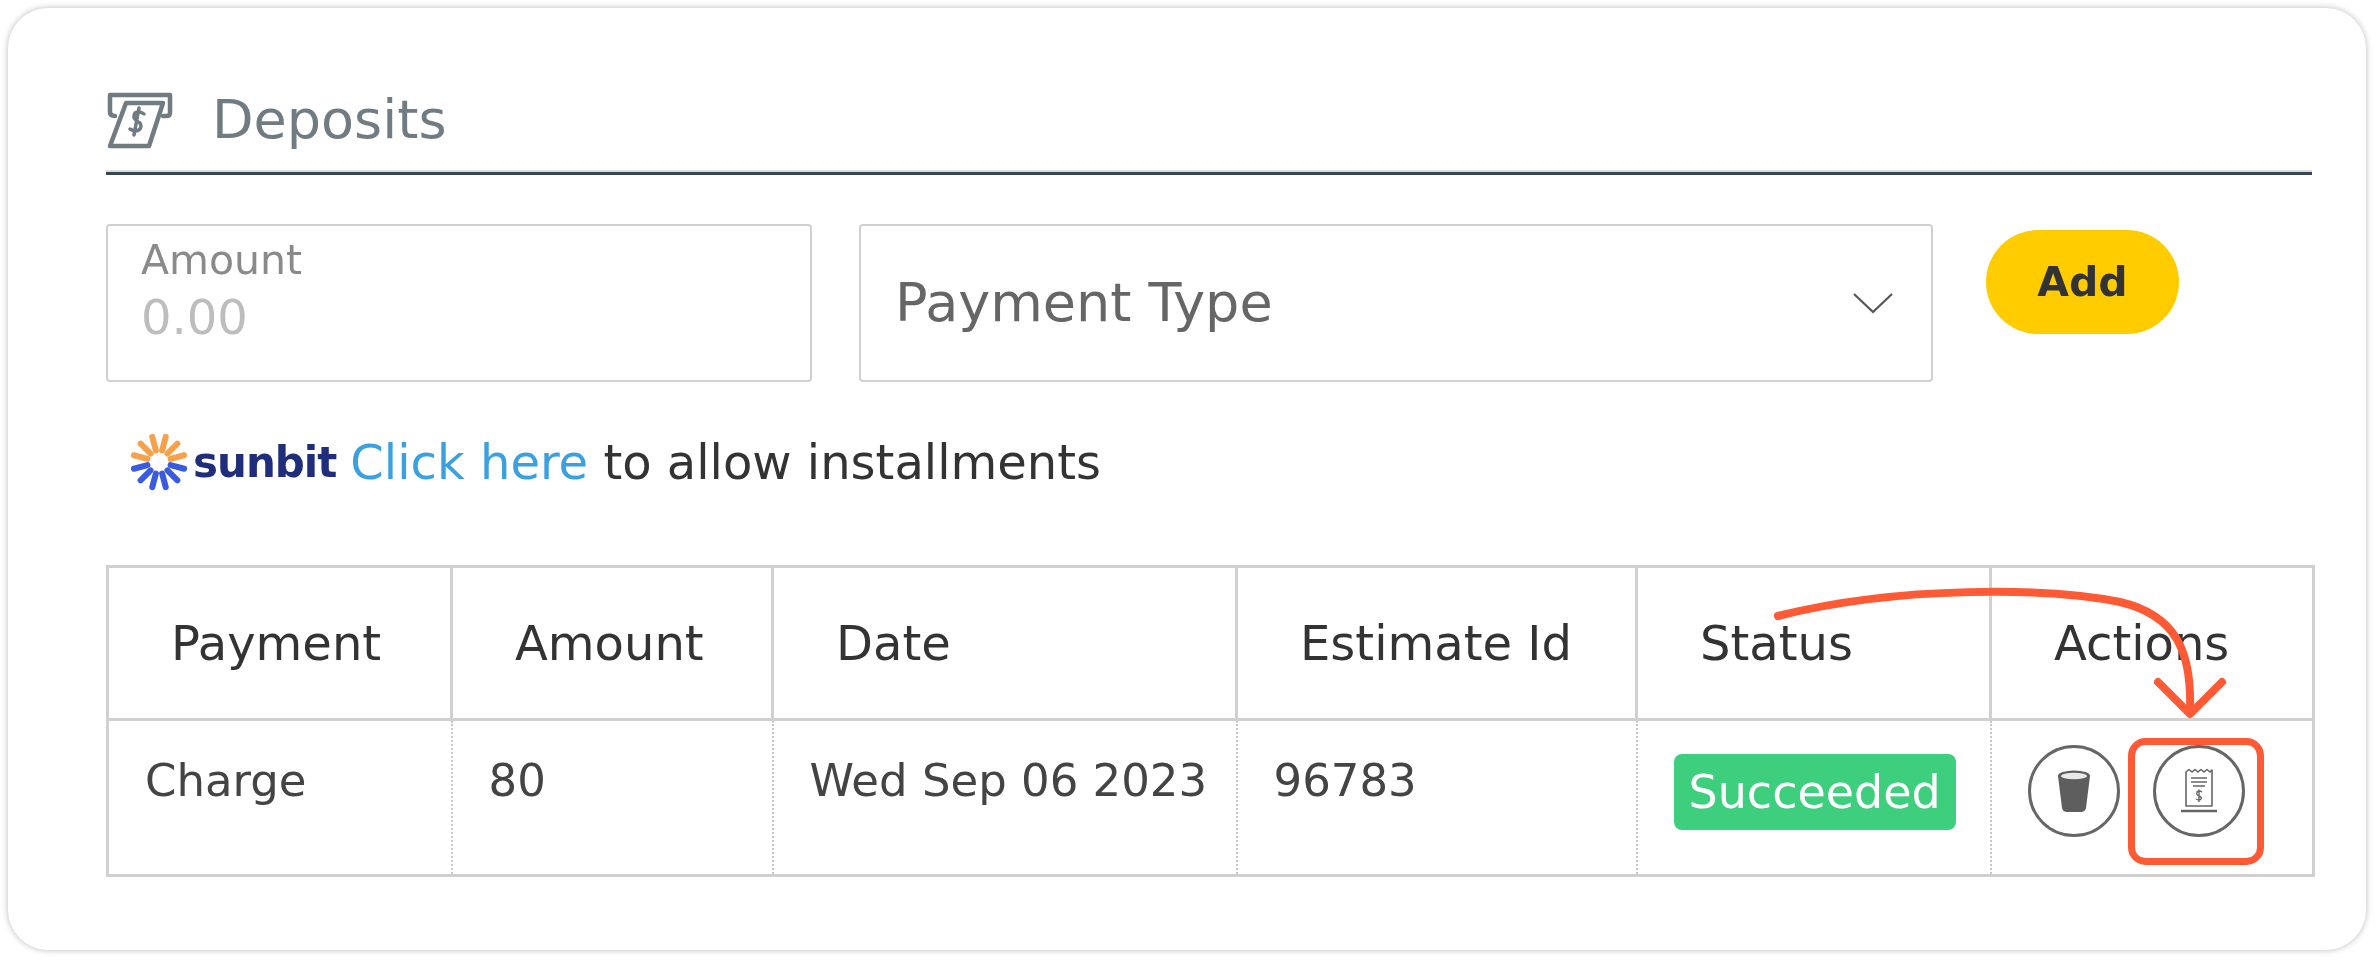  What do you see at coordinates (1396, 303) in the screenshot?
I see `payment-type-select: Payment Type` at bounding box center [1396, 303].